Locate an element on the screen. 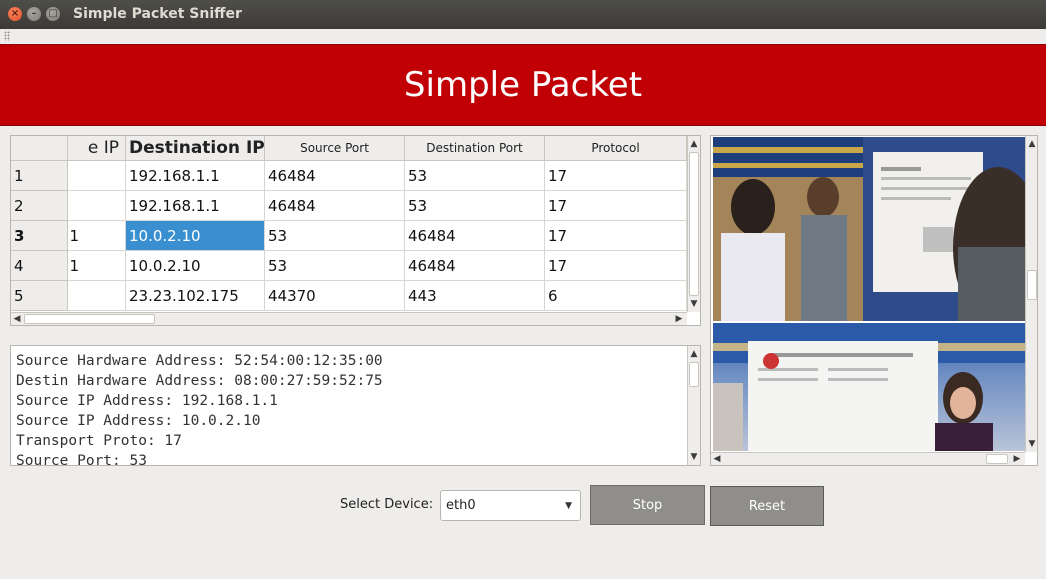  row-header: 3 is located at coordinates (39, 236).